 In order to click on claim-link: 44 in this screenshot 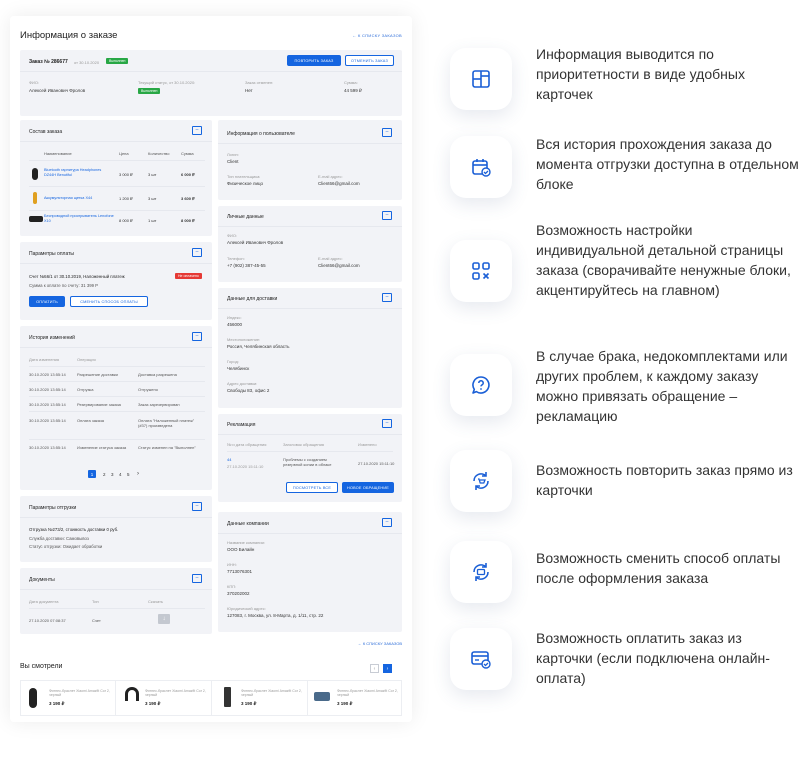, I will do `click(229, 459)`.